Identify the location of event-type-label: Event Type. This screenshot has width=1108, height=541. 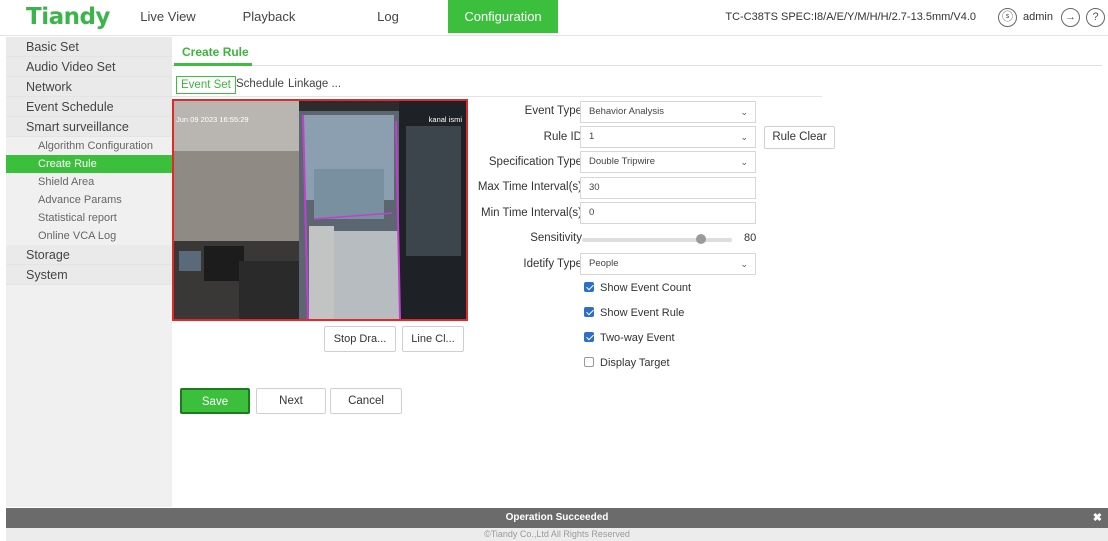
(553, 111).